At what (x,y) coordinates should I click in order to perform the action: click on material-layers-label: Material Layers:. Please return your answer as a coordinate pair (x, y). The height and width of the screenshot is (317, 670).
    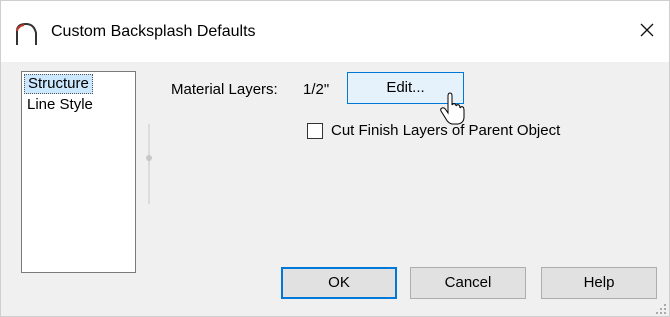
    Looking at the image, I should click on (224, 89).